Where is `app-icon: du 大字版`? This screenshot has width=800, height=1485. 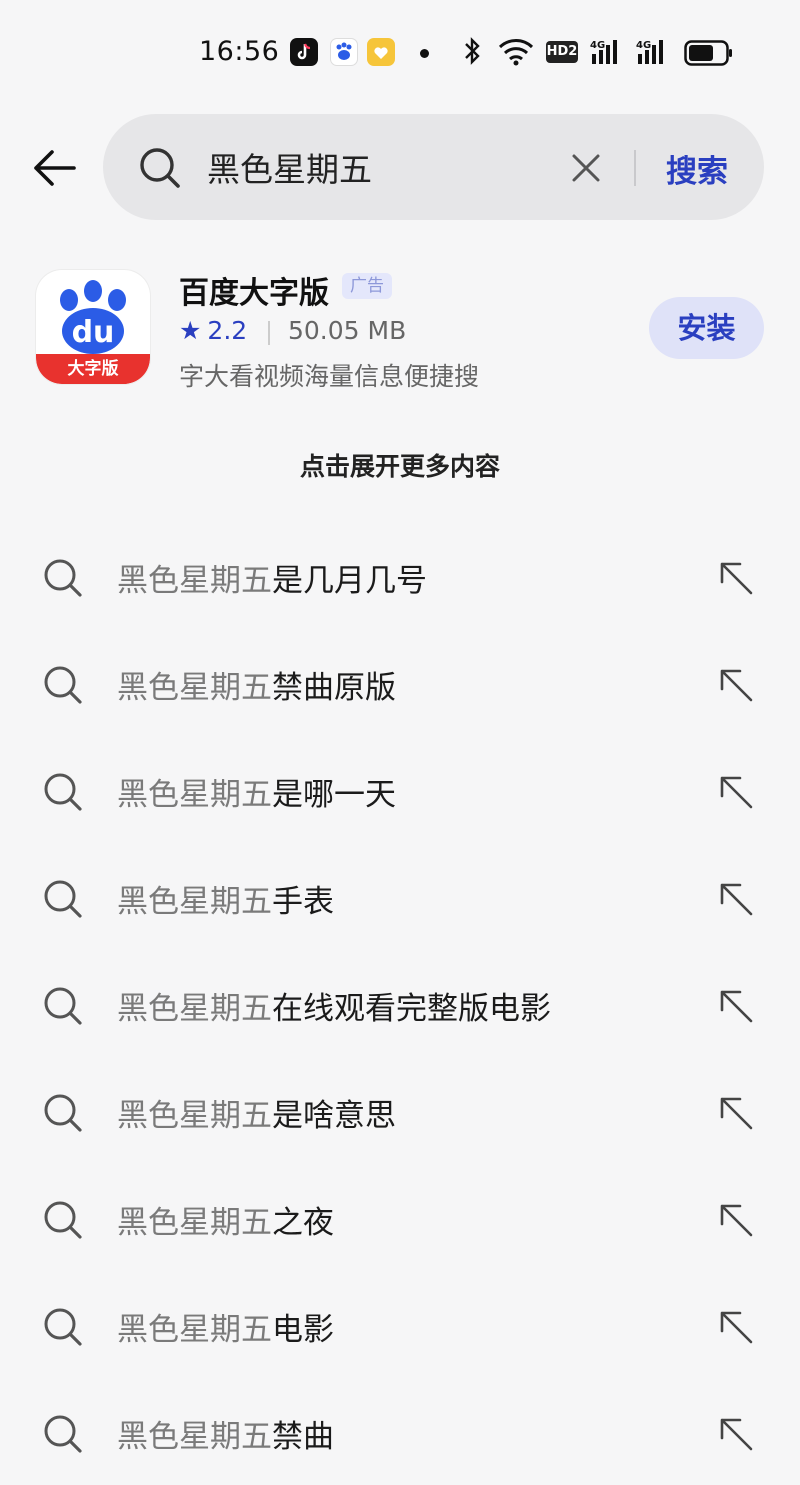
app-icon: du 大字版 is located at coordinates (93, 327).